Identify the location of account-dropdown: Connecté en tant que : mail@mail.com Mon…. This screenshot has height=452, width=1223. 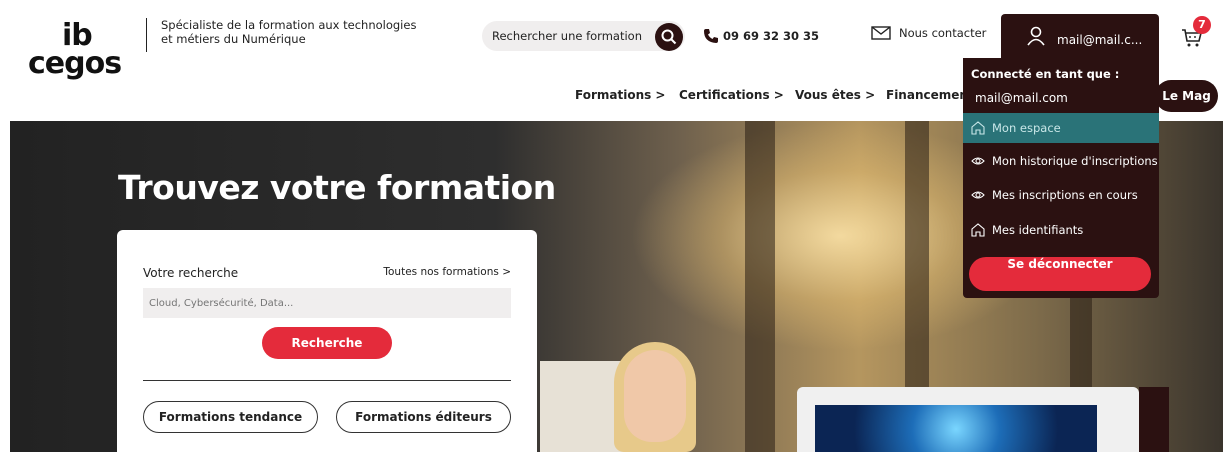
(1061, 178).